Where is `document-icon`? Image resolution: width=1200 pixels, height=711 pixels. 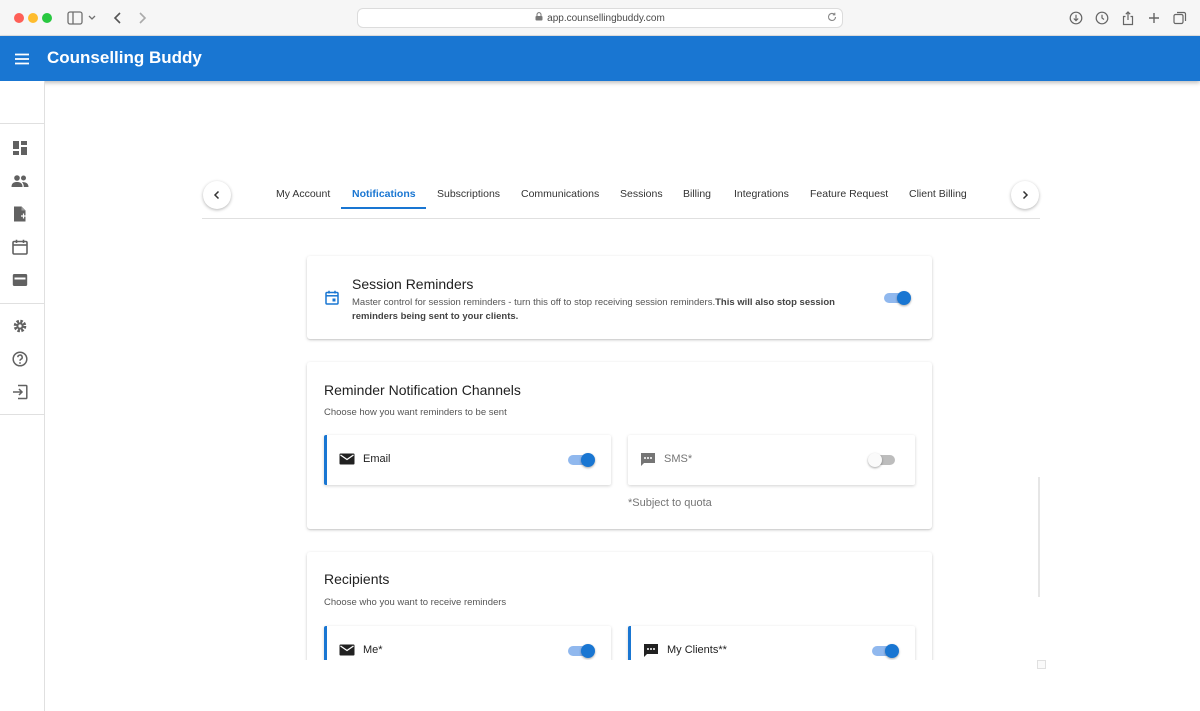
document-icon is located at coordinates (20, 214).